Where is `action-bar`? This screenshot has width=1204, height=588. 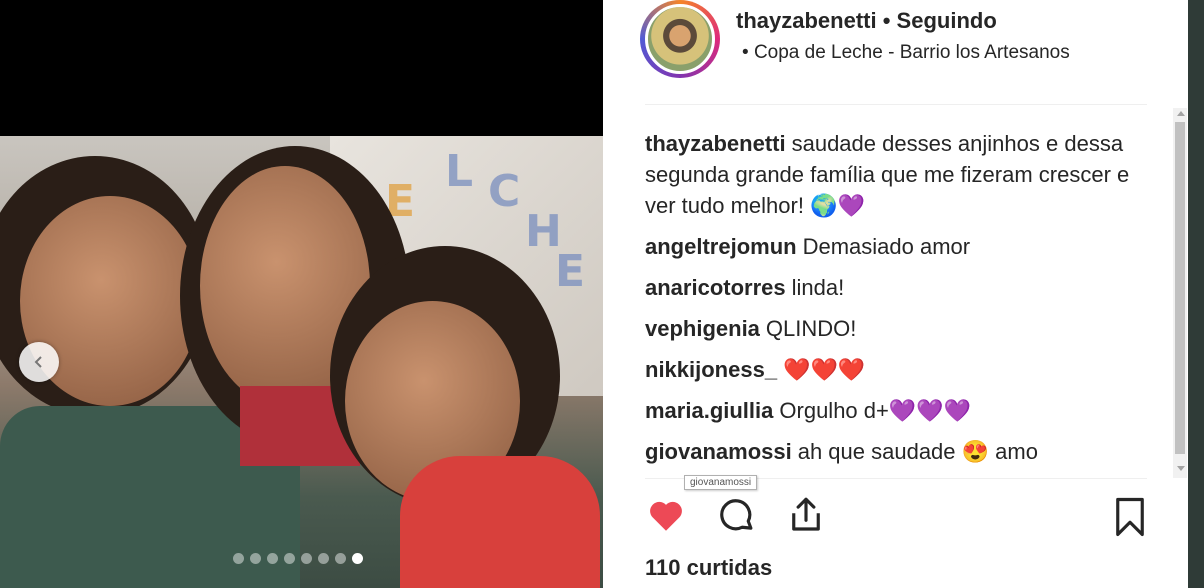 action-bar is located at coordinates (897, 518).